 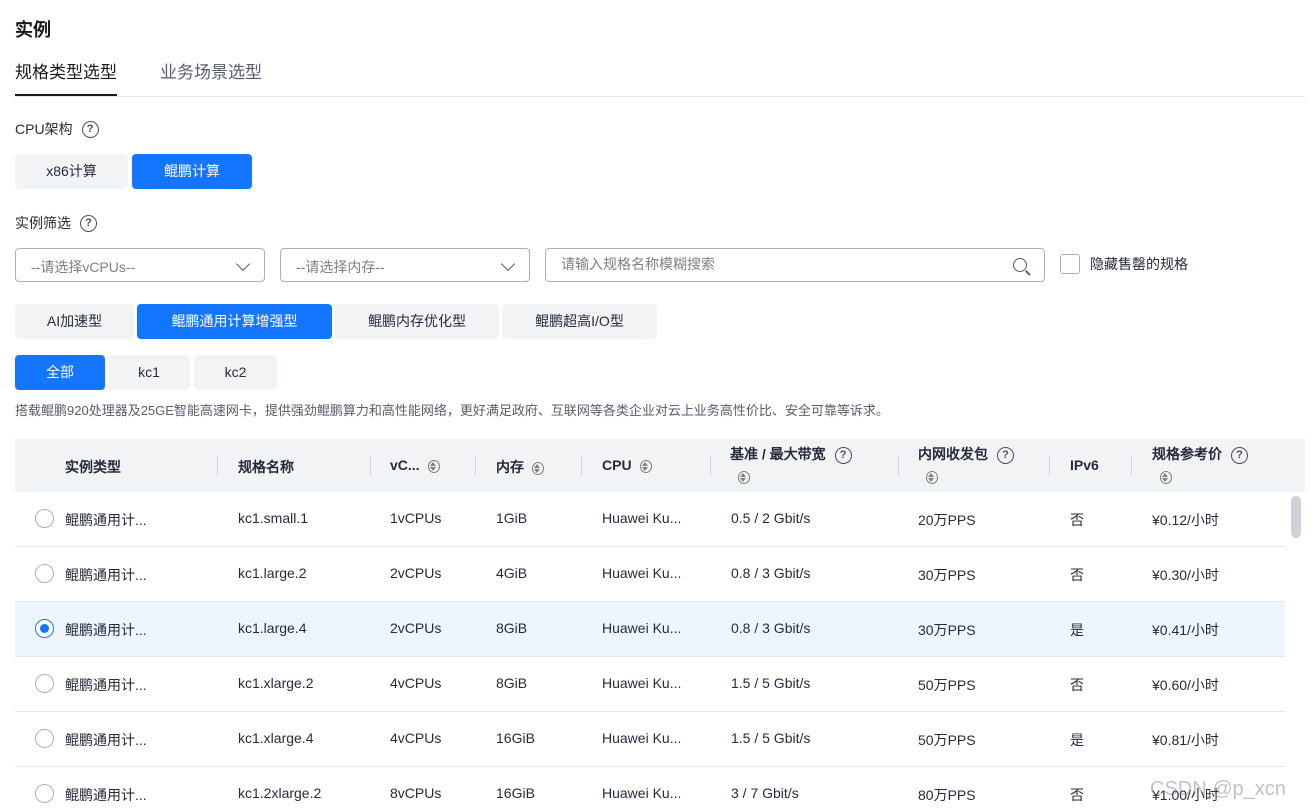 I want to click on hide-sold-out-option: 隐藏售罄的规格, so click(x=1124, y=264).